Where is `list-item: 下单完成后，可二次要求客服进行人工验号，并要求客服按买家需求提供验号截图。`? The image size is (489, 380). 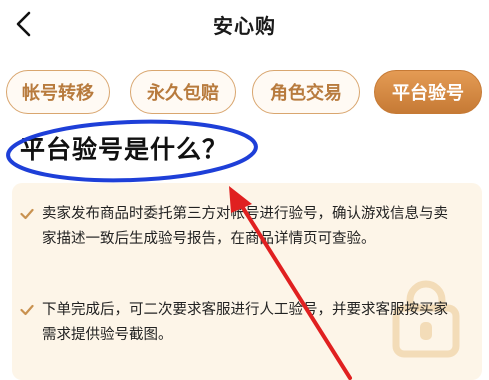 list-item: 下单完成后，可二次要求客服进行人工验号，并要求客服按买家需求提供验号截图。 is located at coordinates (240, 323).